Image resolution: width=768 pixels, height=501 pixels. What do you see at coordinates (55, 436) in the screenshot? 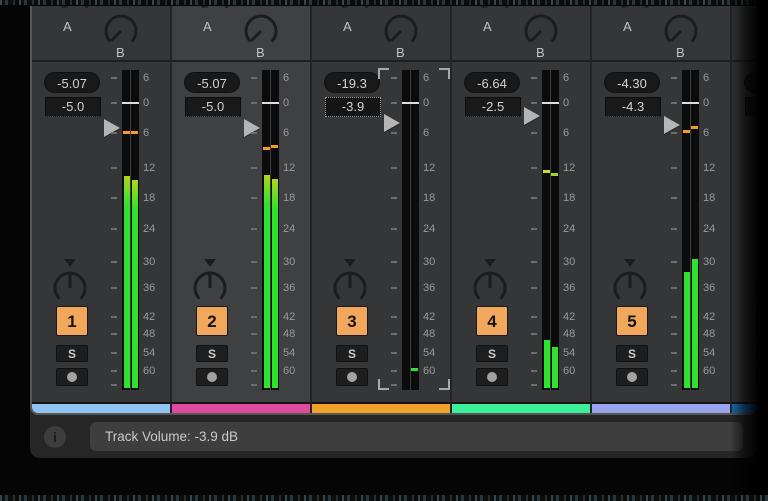
I see `info-icon: i` at bounding box center [55, 436].